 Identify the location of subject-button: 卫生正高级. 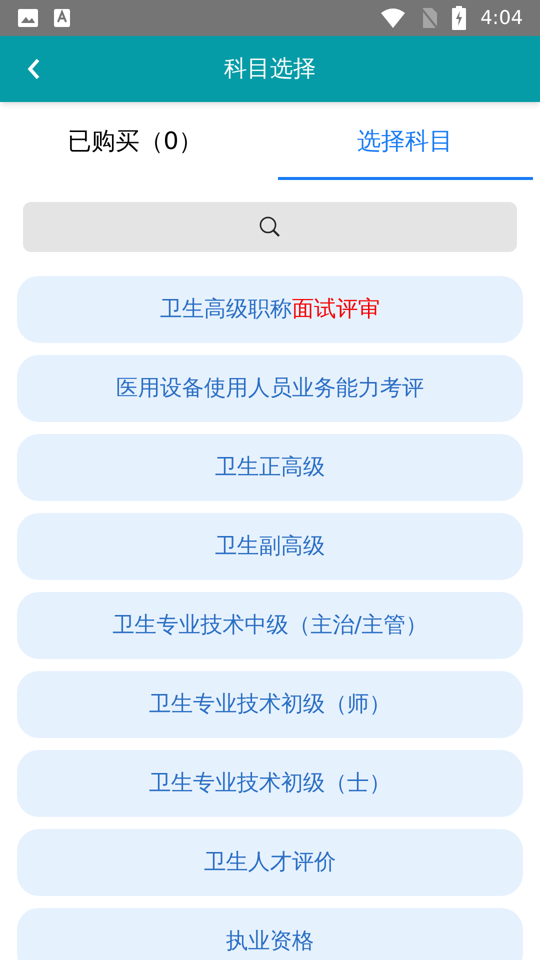
(270, 467).